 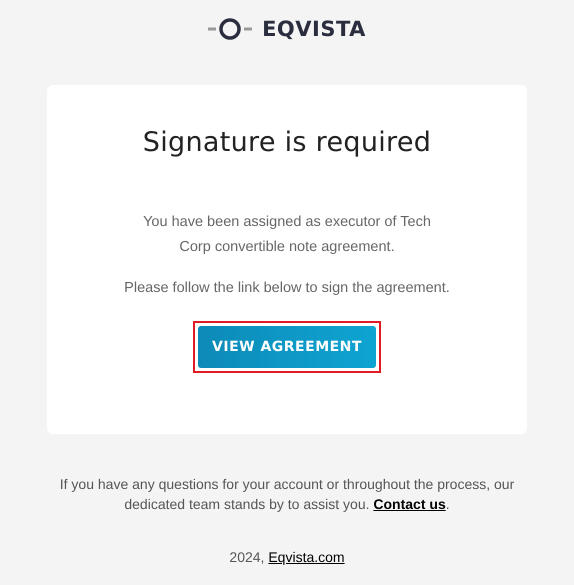 What do you see at coordinates (287, 142) in the screenshot?
I see `card-title: Signature is required` at bounding box center [287, 142].